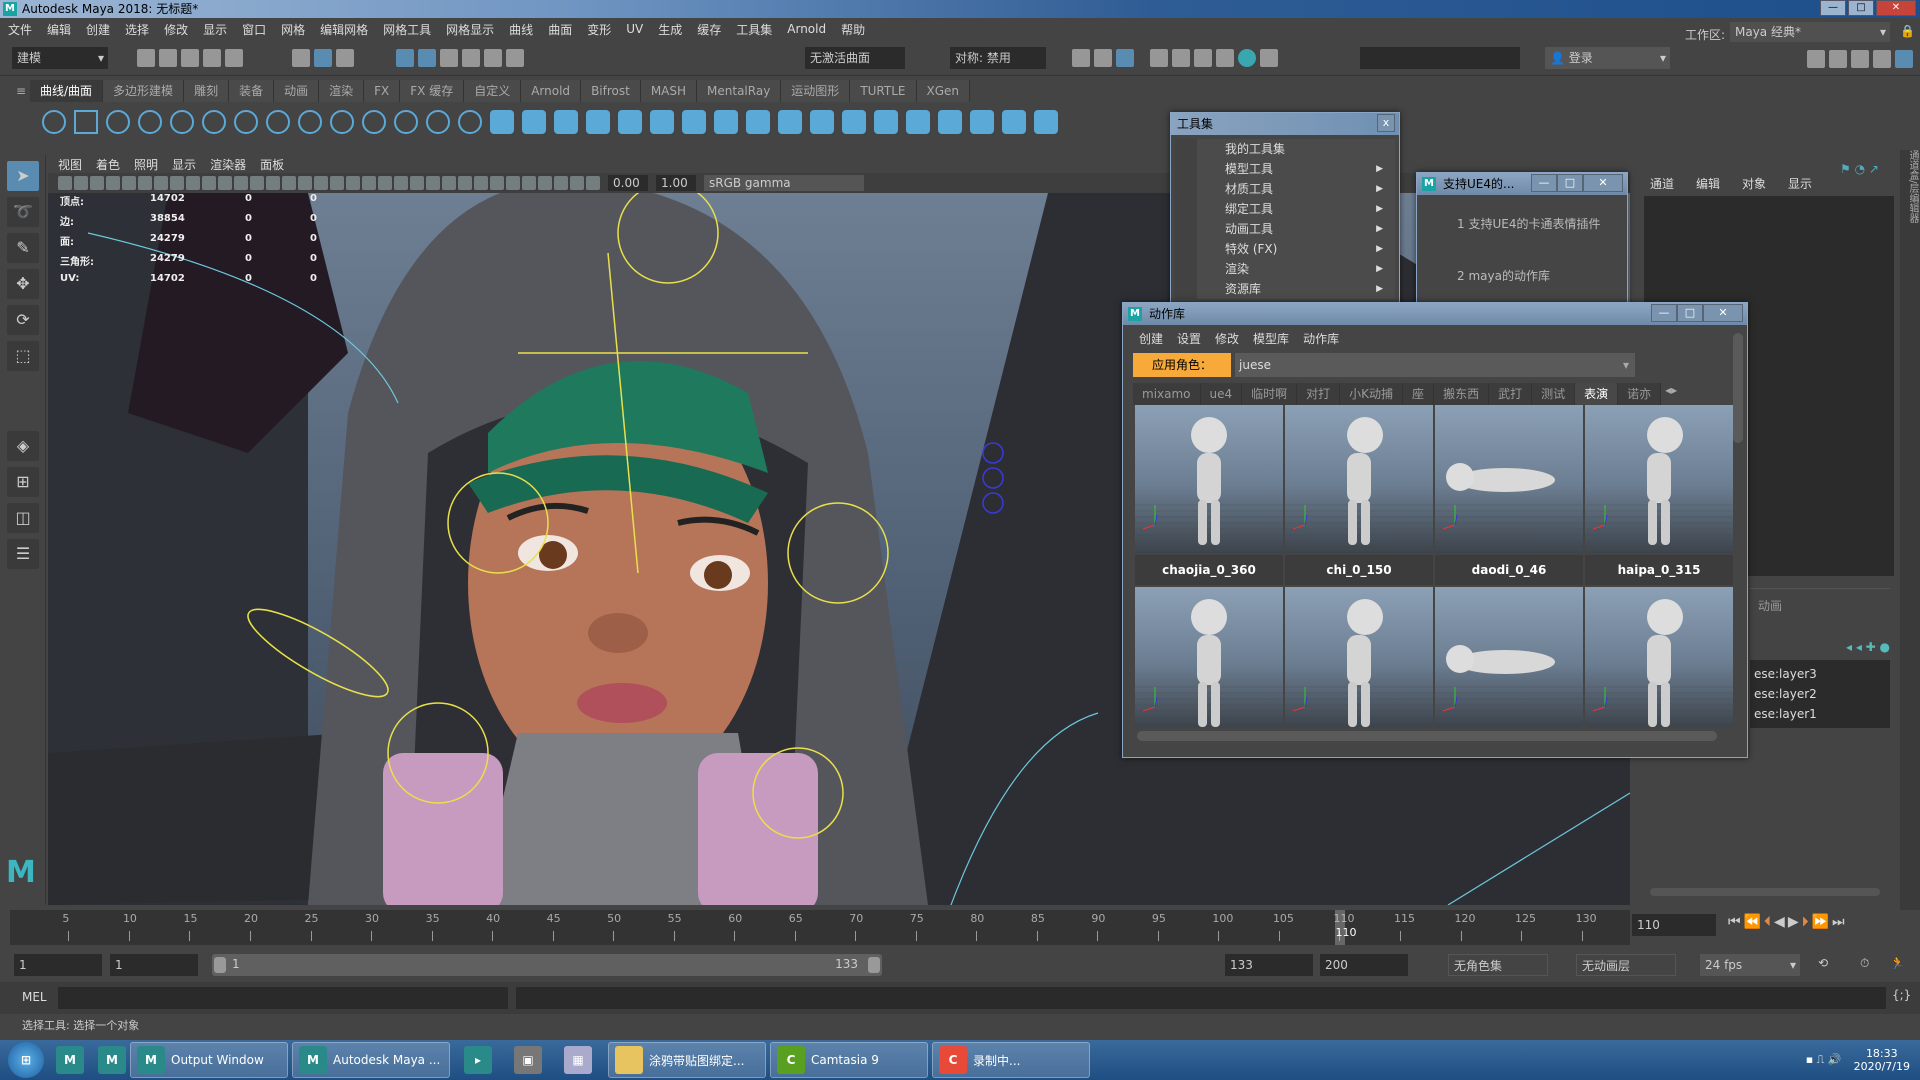  Describe the element at coordinates (1271, 338) in the screenshot. I see `library-menu-item: 模型库` at that location.